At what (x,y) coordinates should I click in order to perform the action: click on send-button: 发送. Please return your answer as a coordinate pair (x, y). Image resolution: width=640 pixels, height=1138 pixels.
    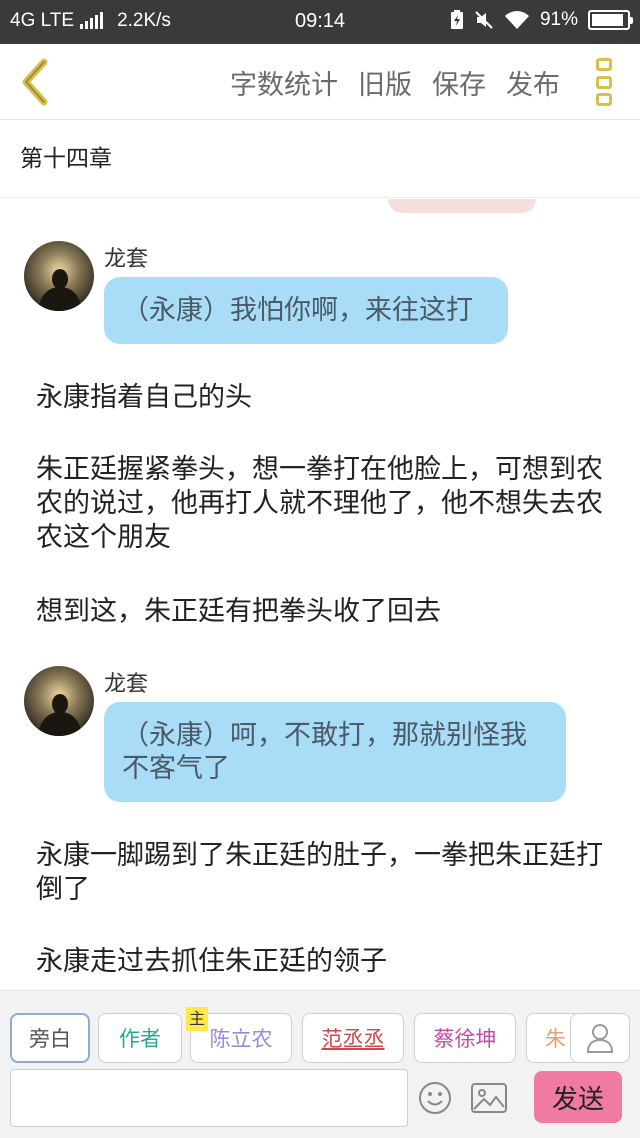
    Looking at the image, I should click on (578, 1097).